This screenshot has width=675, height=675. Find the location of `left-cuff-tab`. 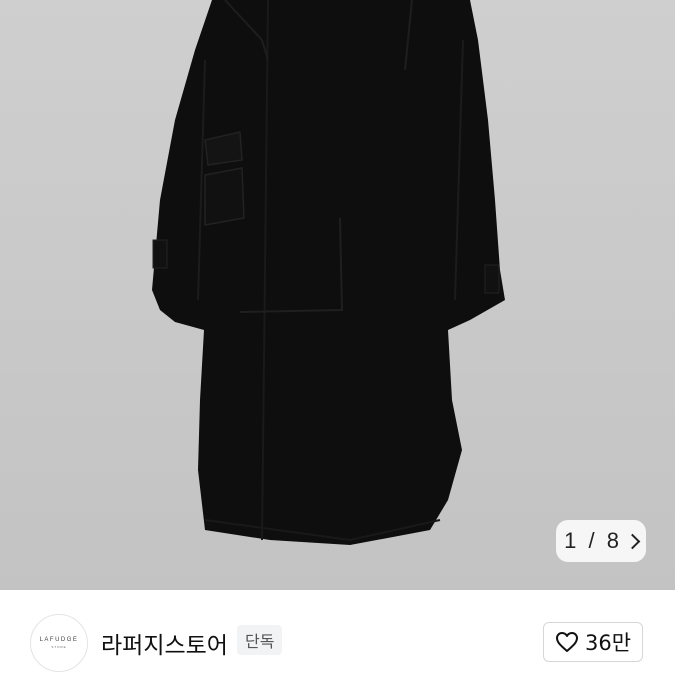

left-cuff-tab is located at coordinates (160, 254).